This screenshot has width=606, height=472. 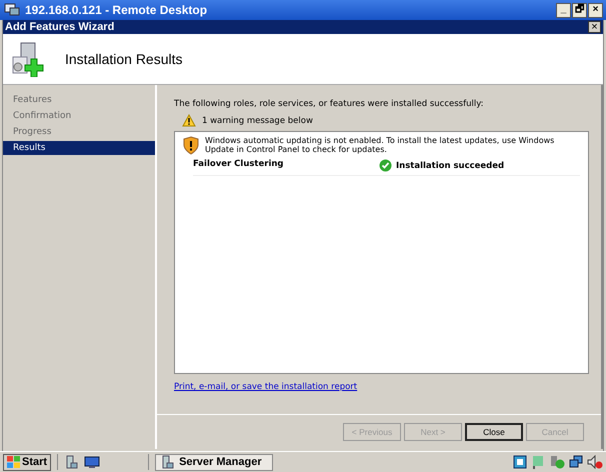 What do you see at coordinates (257, 121) in the screenshot?
I see `warning-summary: 1 warning message below` at bounding box center [257, 121].